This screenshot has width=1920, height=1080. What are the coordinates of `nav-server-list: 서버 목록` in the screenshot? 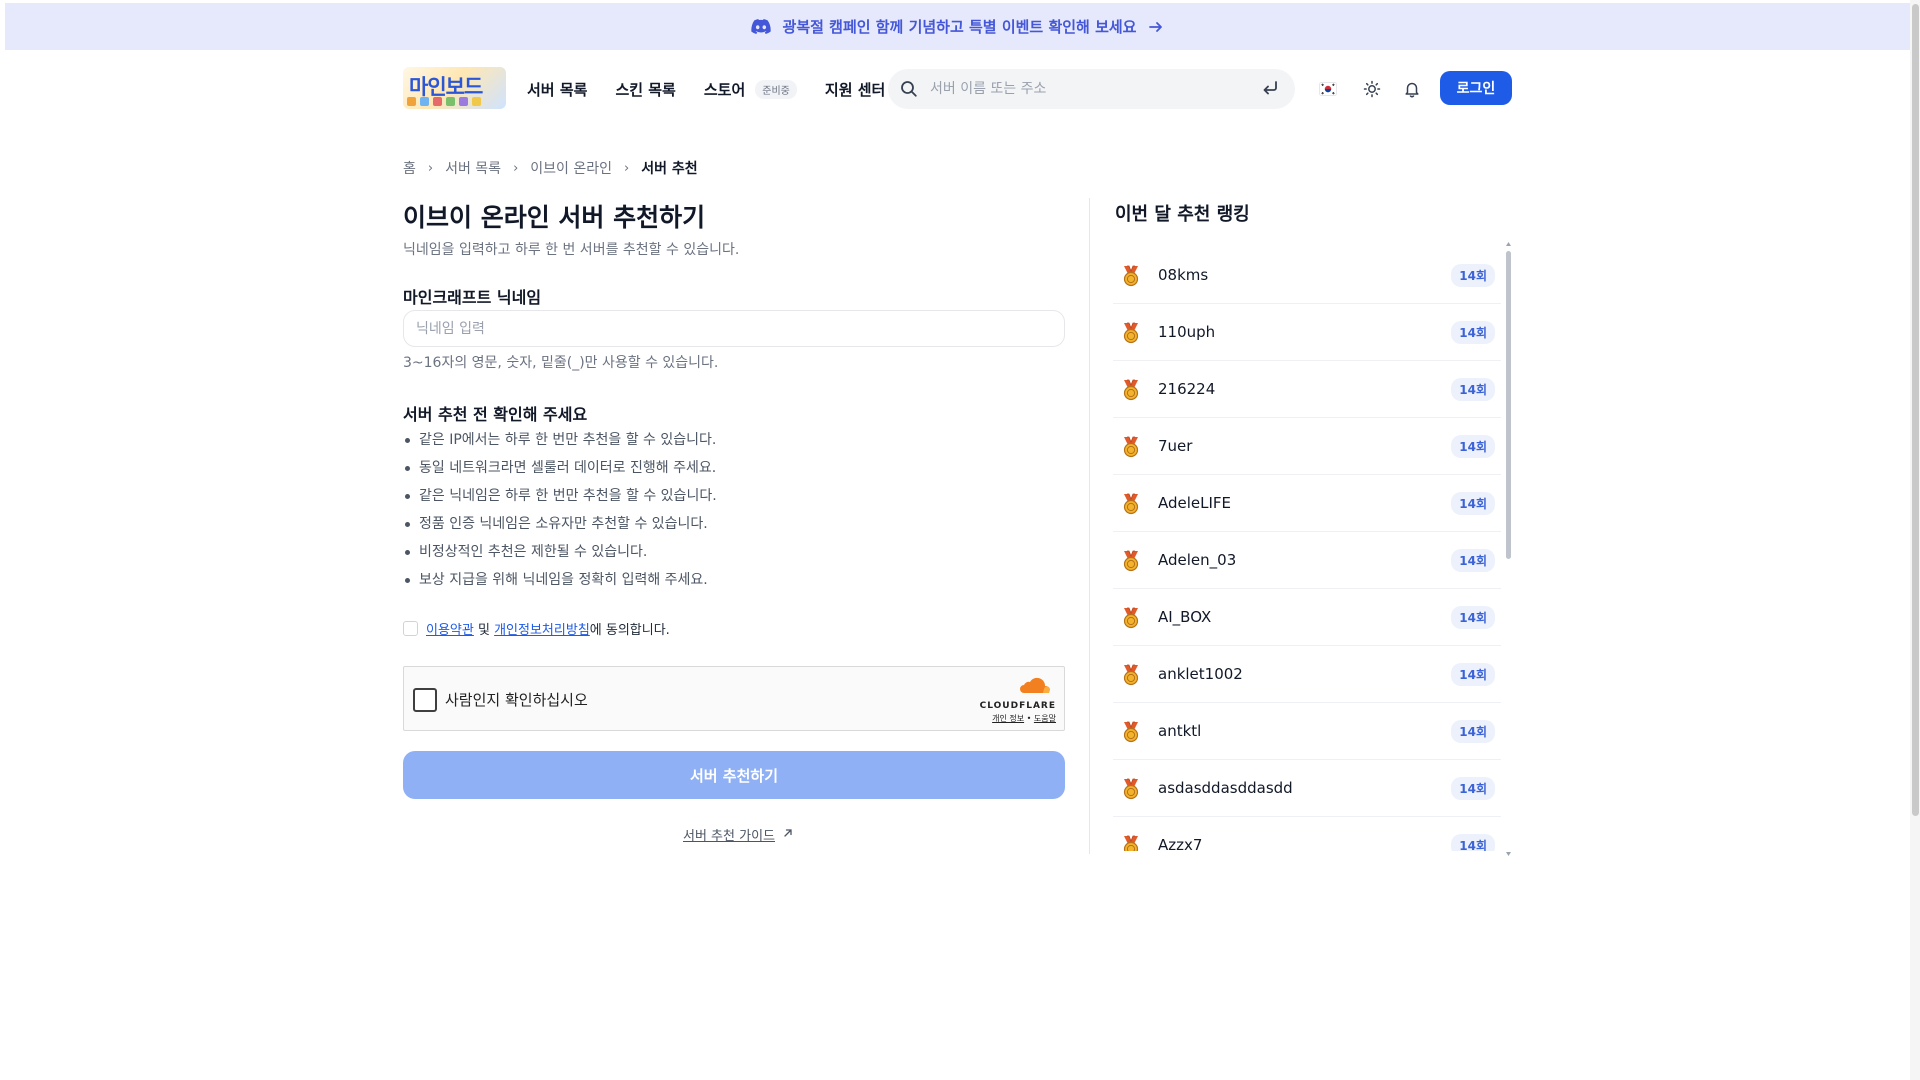 It's located at (557, 89).